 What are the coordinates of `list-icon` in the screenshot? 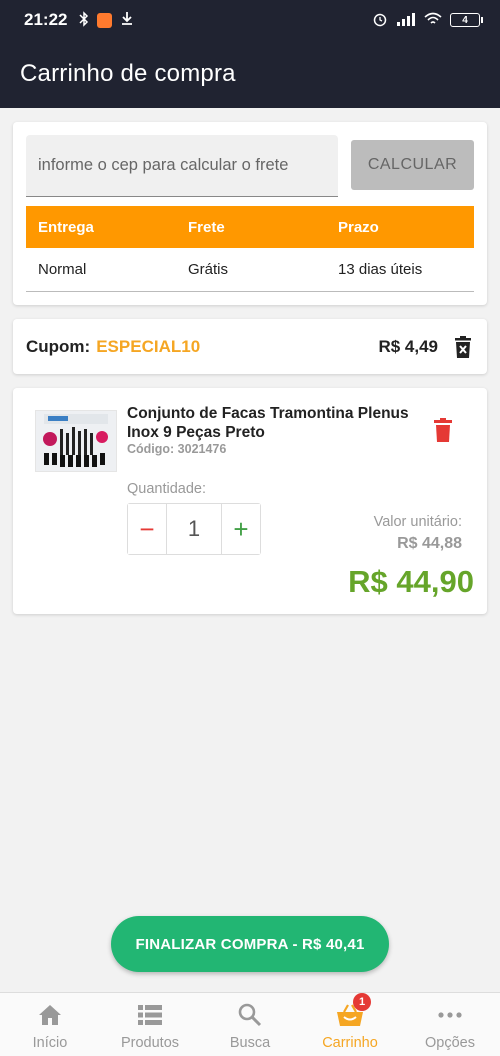 It's located at (150, 1015).